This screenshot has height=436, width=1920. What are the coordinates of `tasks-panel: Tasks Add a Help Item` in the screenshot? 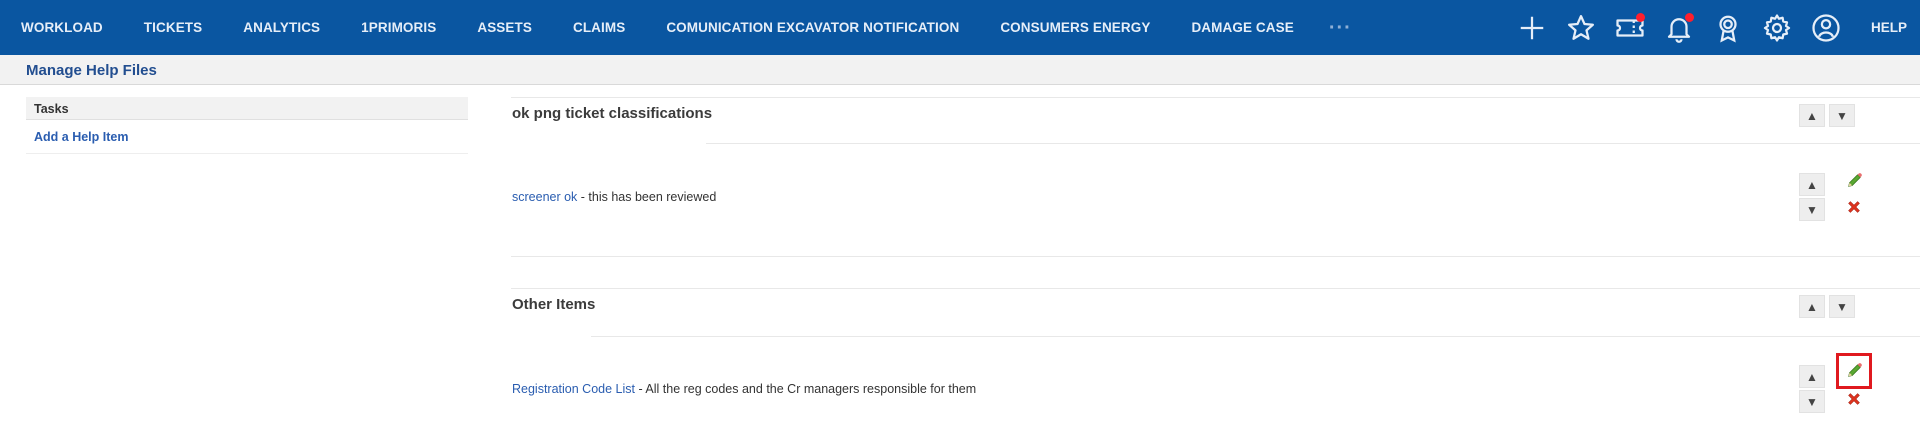 It's located at (247, 125).